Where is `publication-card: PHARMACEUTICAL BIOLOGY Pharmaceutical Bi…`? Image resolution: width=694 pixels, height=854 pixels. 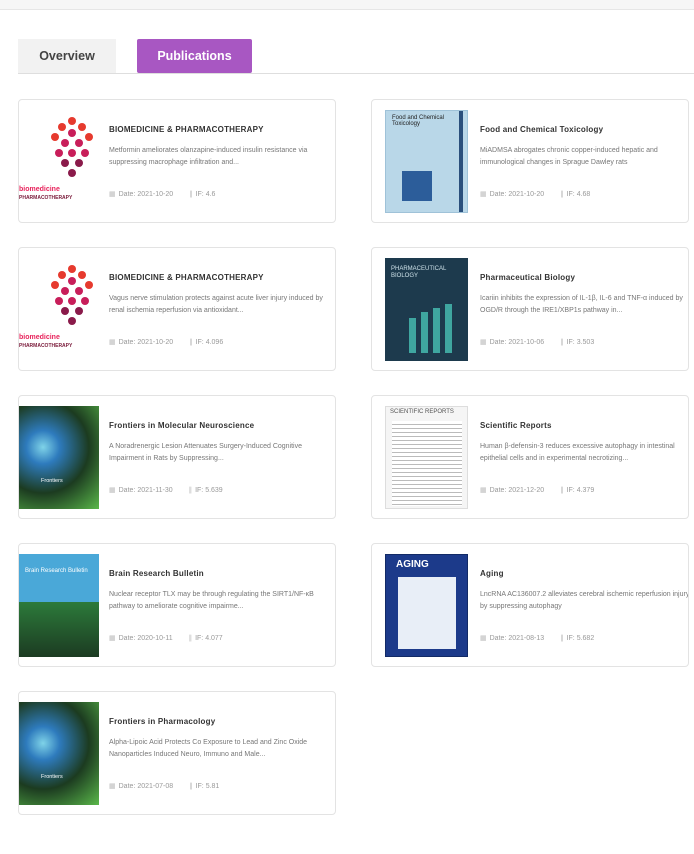
publication-card: PHARMACEUTICAL BIOLOGY Pharmaceutical Bi… is located at coordinates (530, 309).